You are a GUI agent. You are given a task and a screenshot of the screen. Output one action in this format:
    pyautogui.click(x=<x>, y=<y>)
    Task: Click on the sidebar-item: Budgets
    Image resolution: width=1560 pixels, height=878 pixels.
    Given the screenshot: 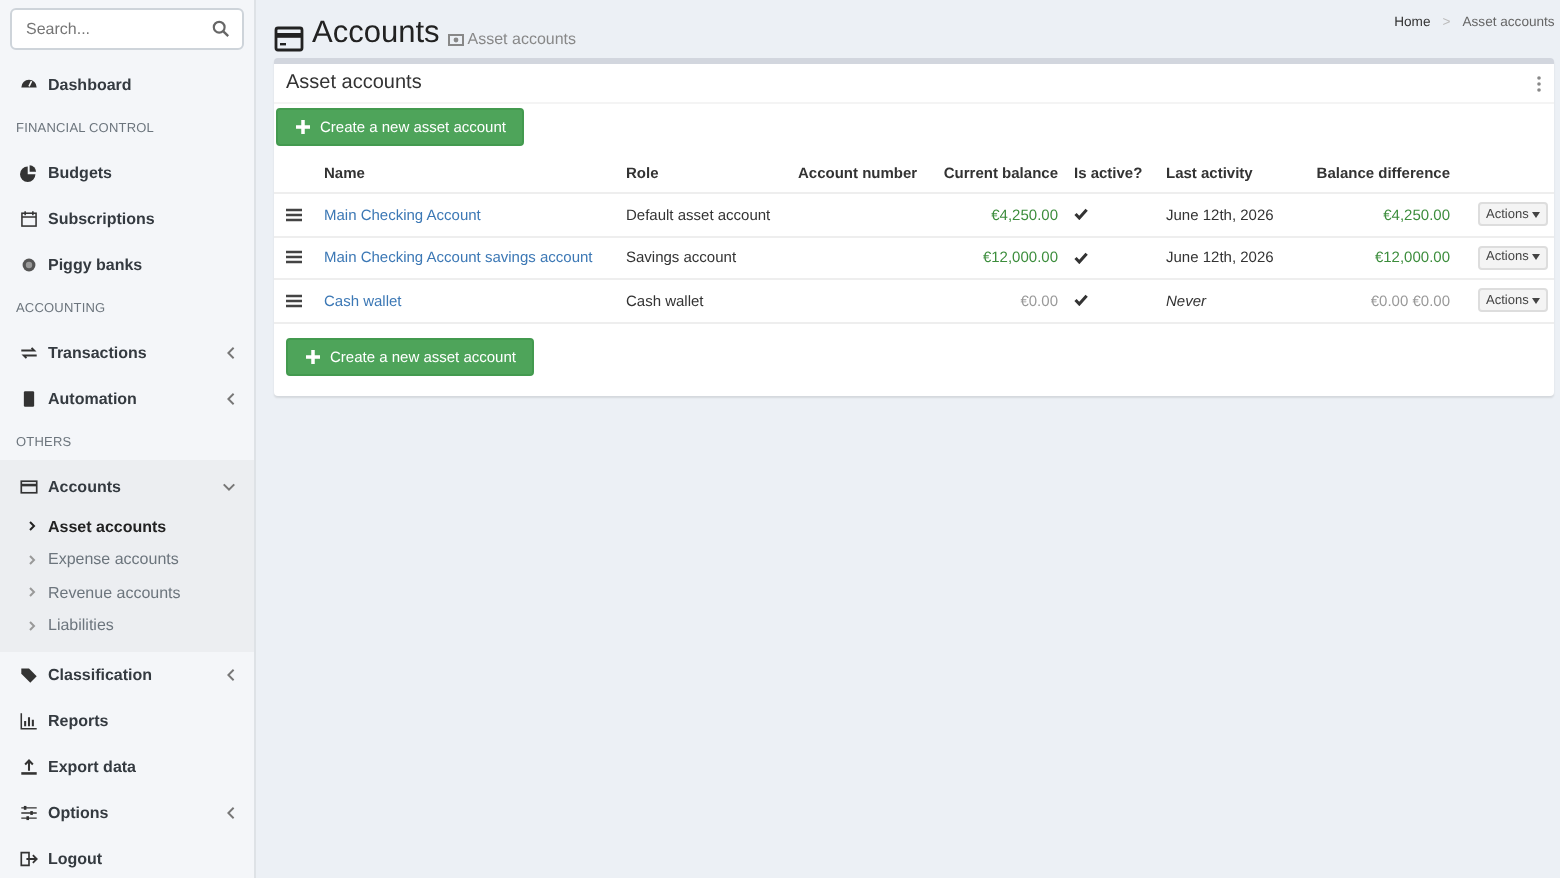 What is the action you would take?
    pyautogui.click(x=127, y=173)
    